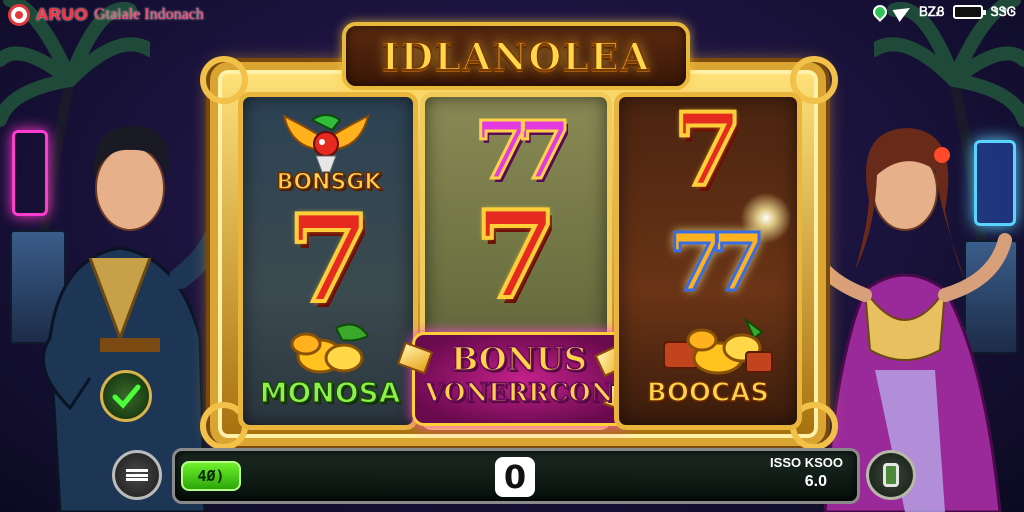 This screenshot has height=512, width=1024. Describe the element at coordinates (326, 143) in the screenshot. I see `bird-icon` at that location.